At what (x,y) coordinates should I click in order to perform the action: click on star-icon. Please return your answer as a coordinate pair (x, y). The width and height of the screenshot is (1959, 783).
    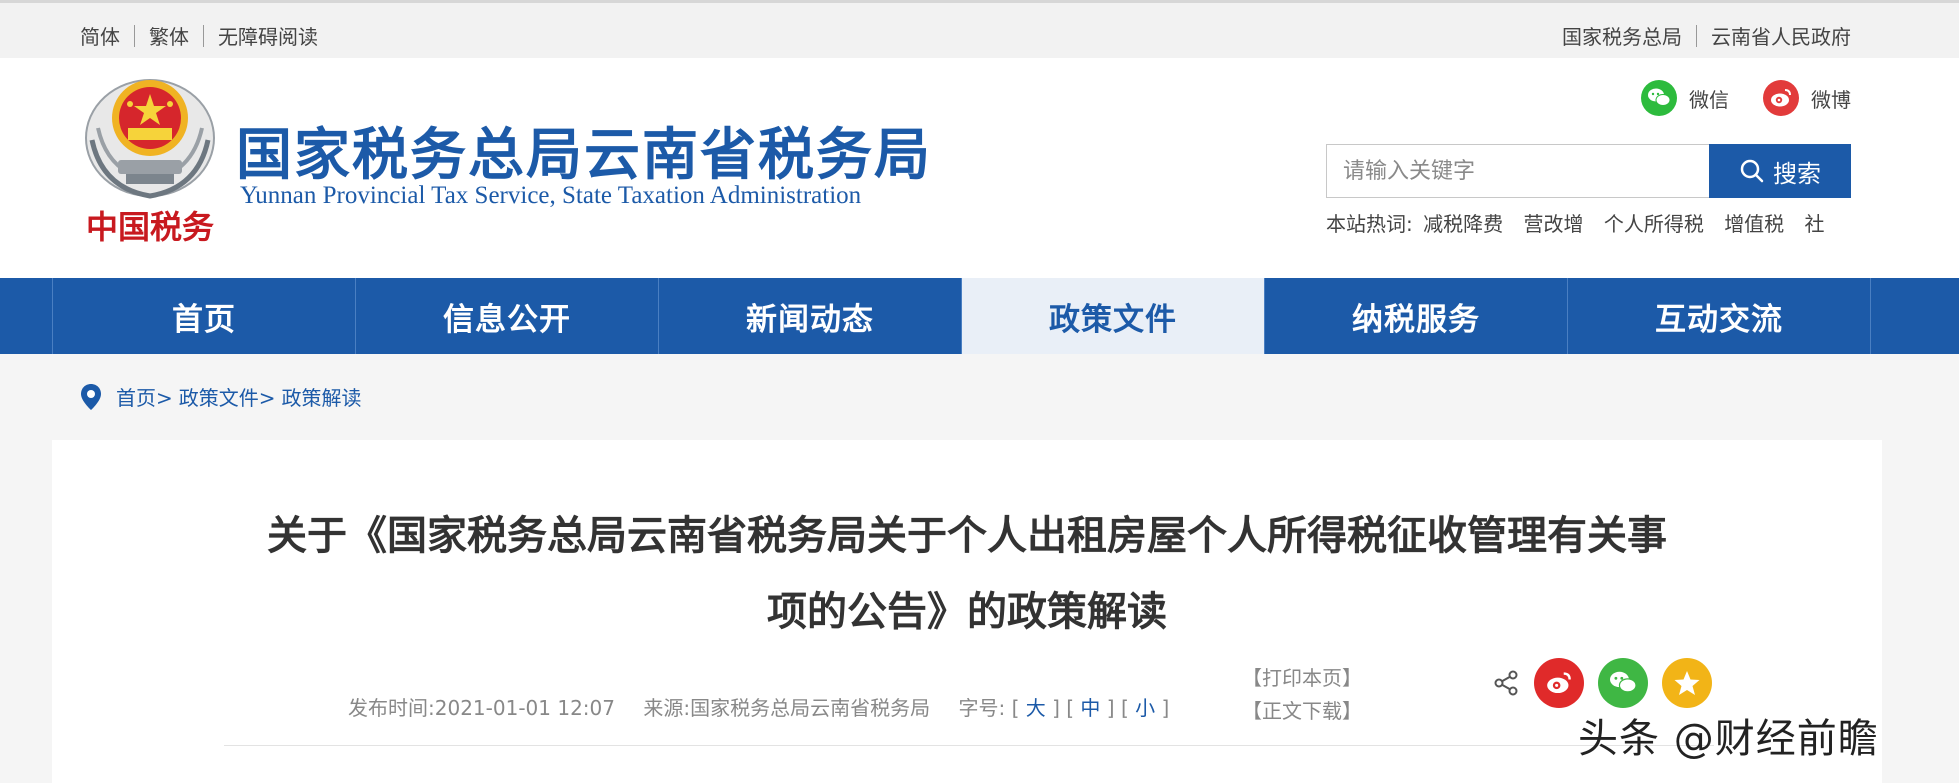
    Looking at the image, I should click on (1687, 683).